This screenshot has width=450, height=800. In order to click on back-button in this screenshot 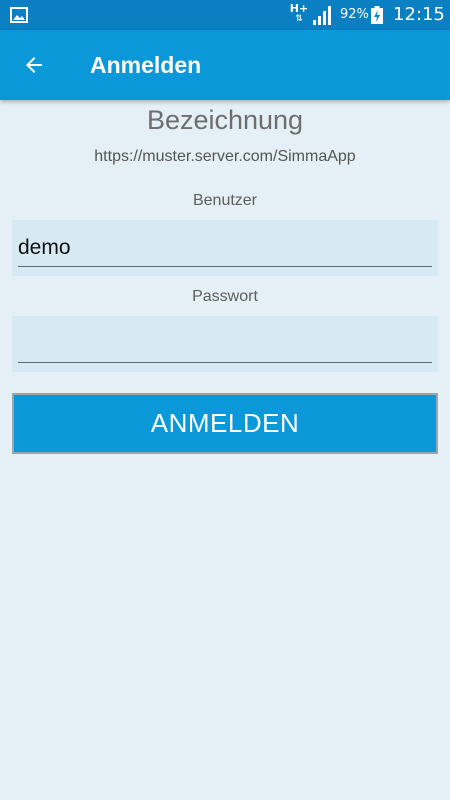, I will do `click(34, 65)`.